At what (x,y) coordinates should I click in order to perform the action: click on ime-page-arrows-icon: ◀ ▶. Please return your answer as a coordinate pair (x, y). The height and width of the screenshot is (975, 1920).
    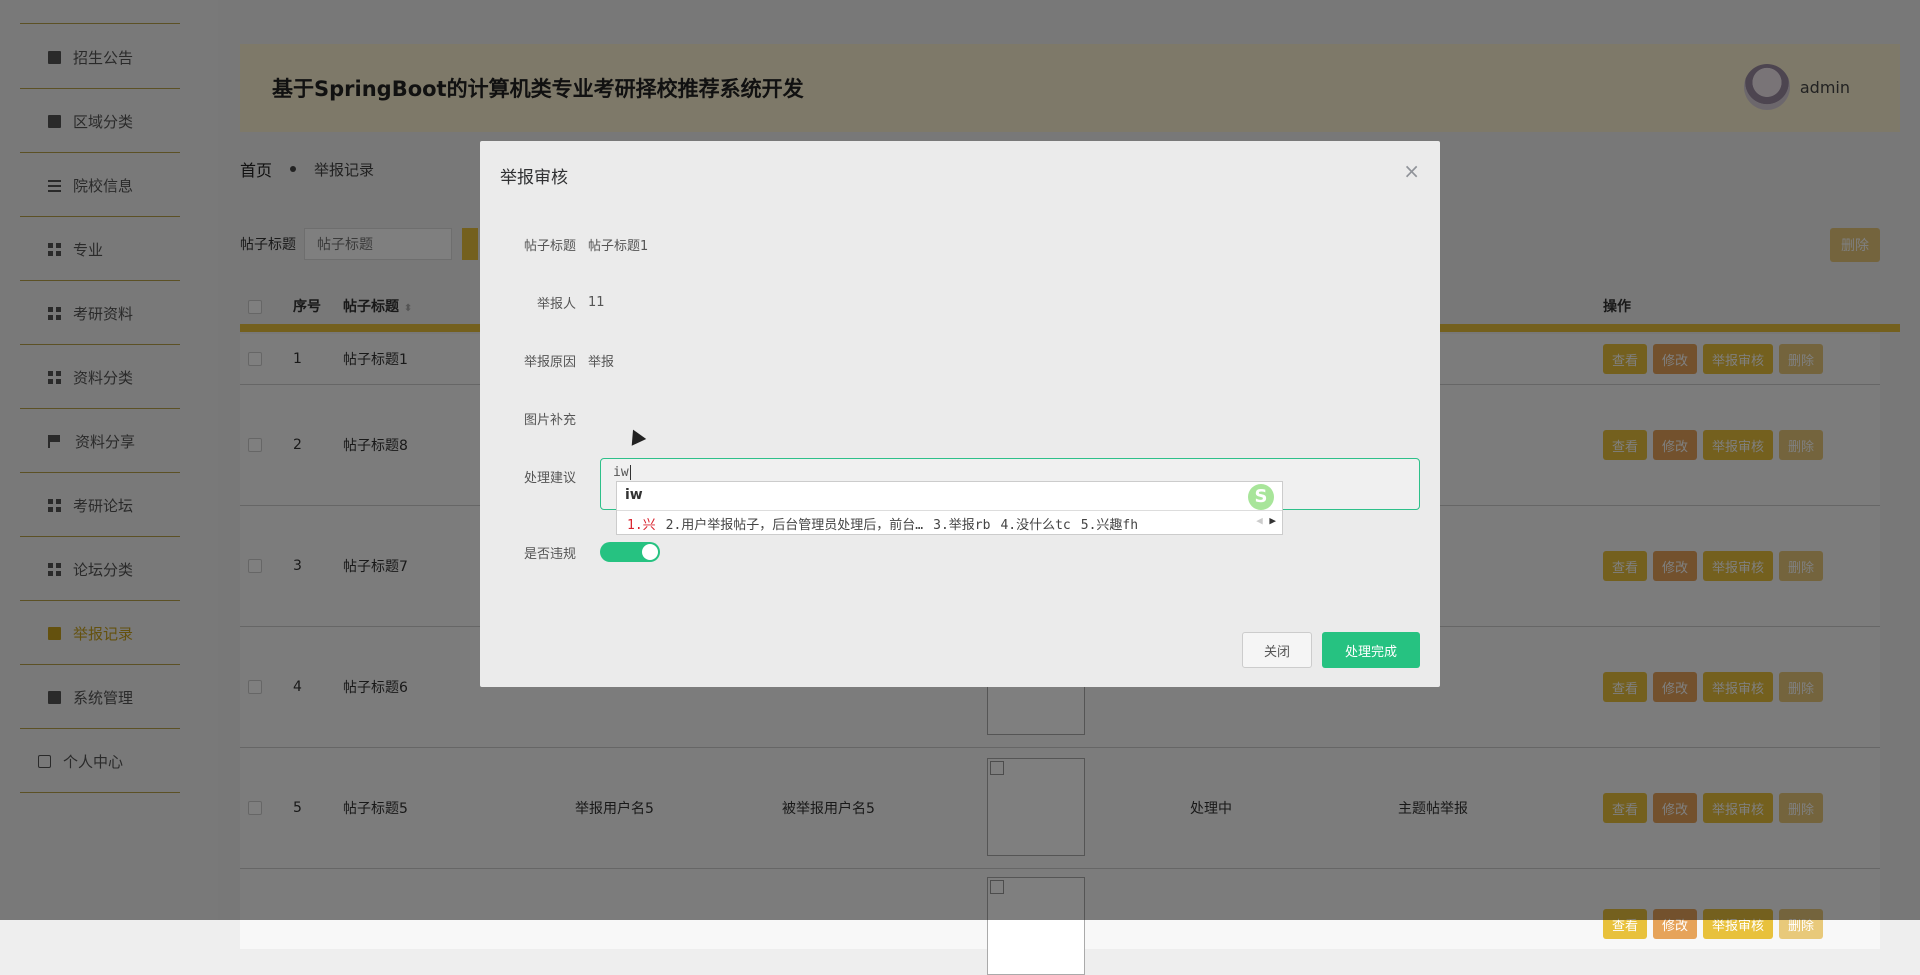
    Looking at the image, I should click on (1266, 520).